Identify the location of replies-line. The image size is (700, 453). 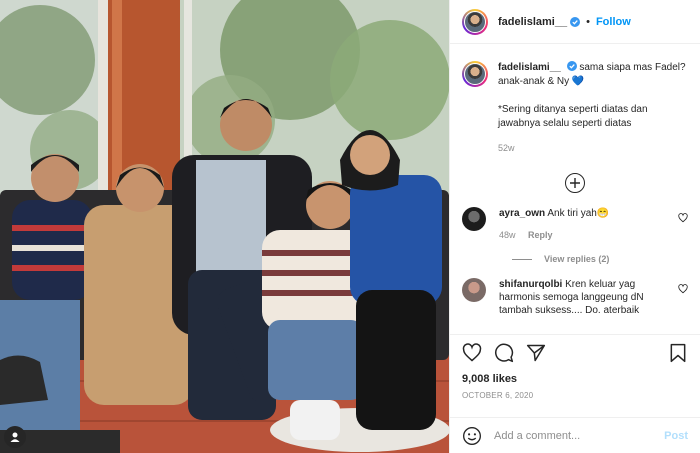
(522, 259).